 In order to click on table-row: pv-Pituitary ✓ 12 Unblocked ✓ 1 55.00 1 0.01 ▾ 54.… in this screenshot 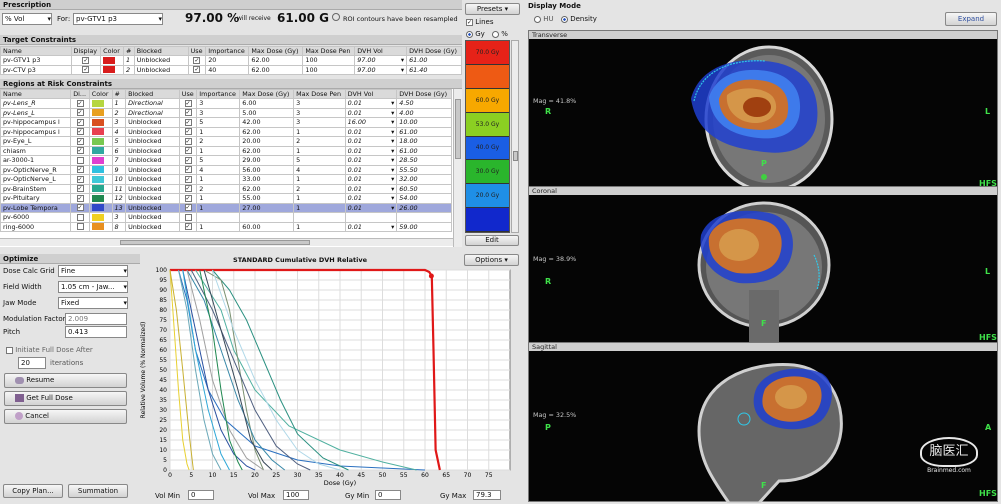, I will do `click(226, 198)`.